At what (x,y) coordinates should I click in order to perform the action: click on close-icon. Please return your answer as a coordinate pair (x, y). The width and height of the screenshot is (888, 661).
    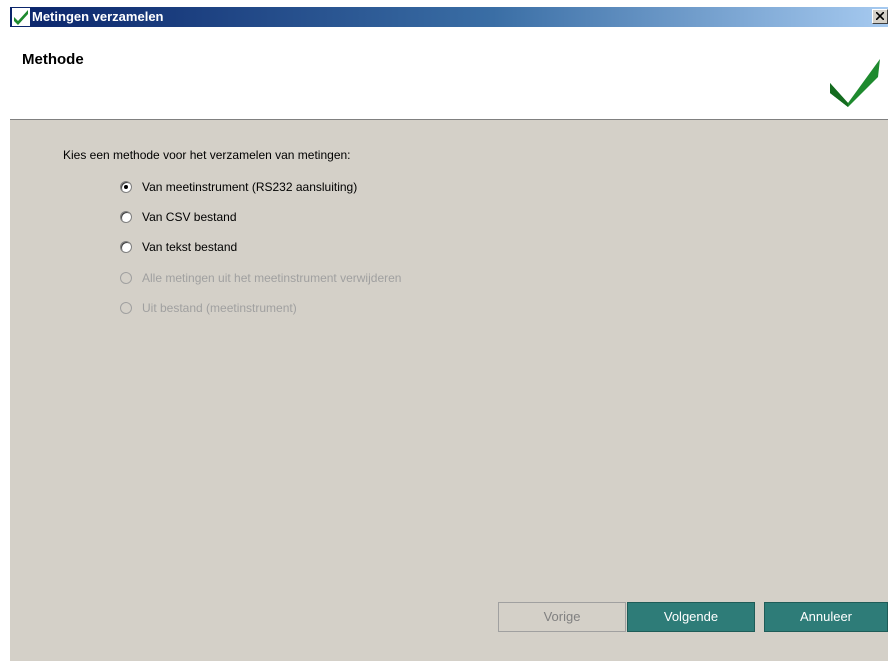
    Looking at the image, I should click on (880, 16).